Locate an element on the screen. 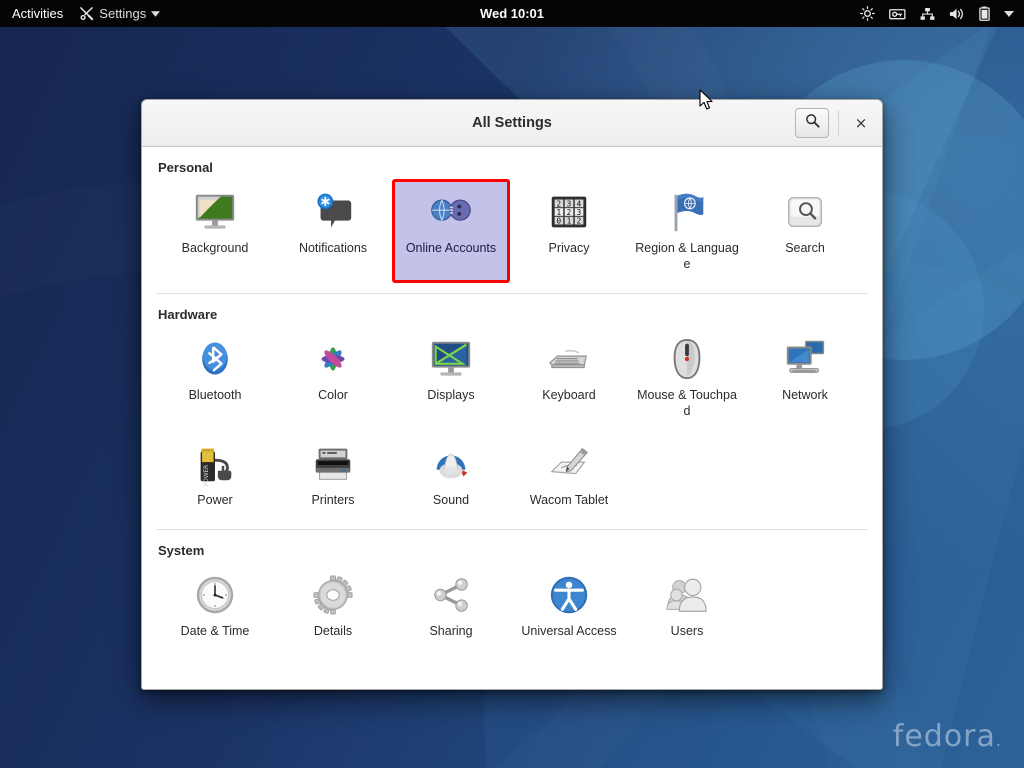 This screenshot has width=1024, height=768. app-menu-label: Settings is located at coordinates (123, 13).